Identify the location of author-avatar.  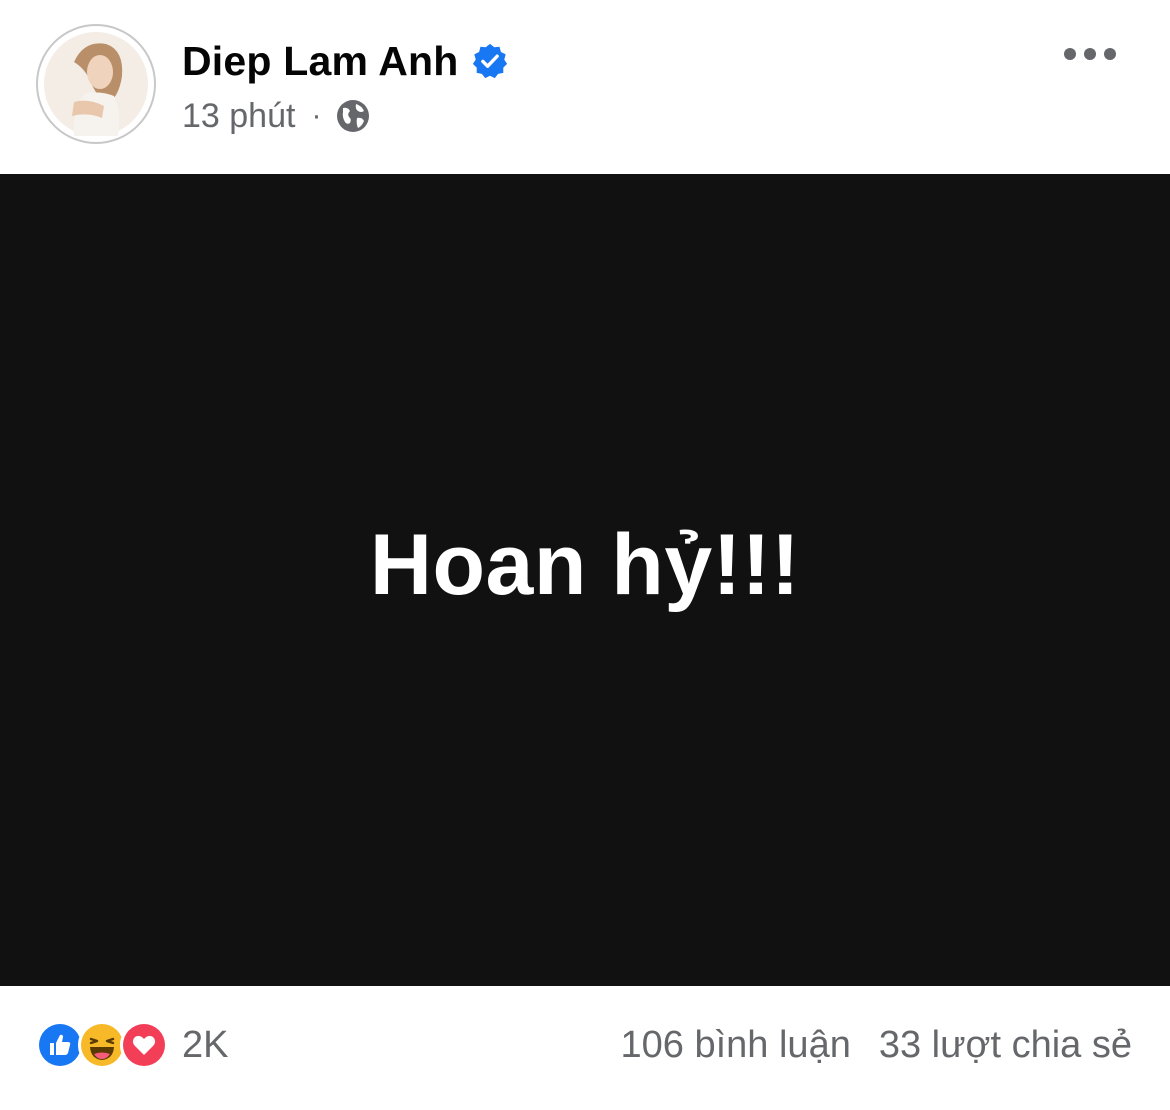
(96, 84).